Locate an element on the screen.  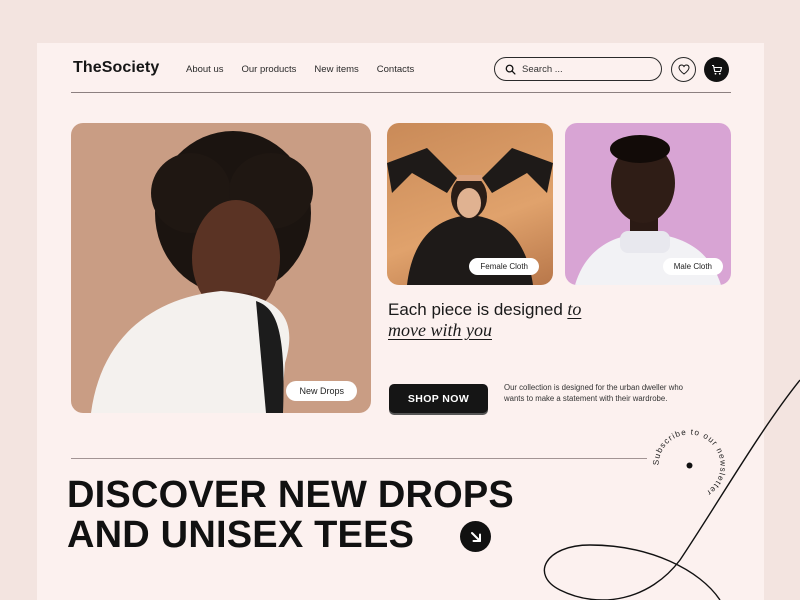
shop-now-button: SHOP NOW is located at coordinates (438, 398).